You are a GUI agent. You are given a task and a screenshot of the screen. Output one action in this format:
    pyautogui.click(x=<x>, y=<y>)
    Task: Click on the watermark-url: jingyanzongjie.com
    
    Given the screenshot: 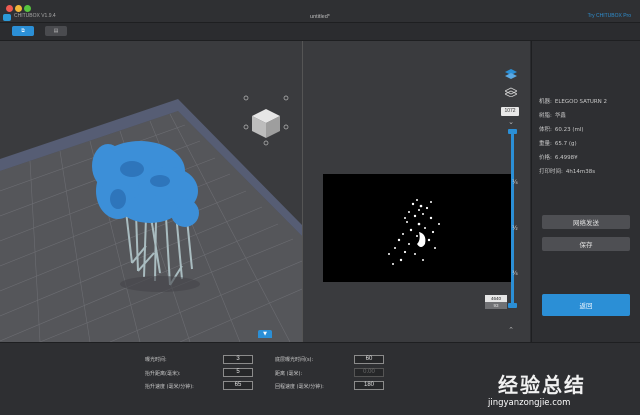 What is the action you would take?
    pyautogui.click(x=529, y=403)
    